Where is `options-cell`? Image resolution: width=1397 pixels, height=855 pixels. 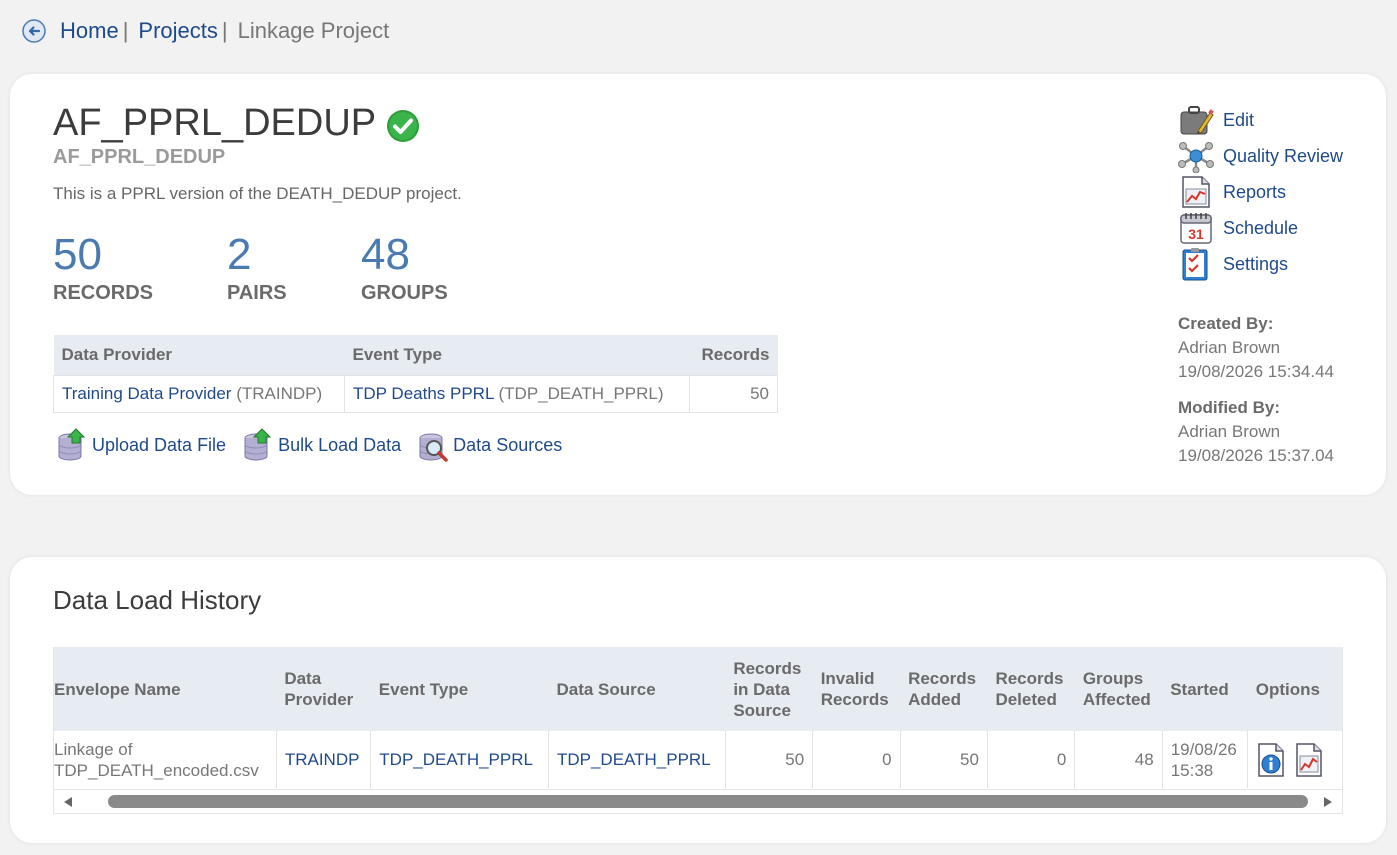 options-cell is located at coordinates (1295, 759).